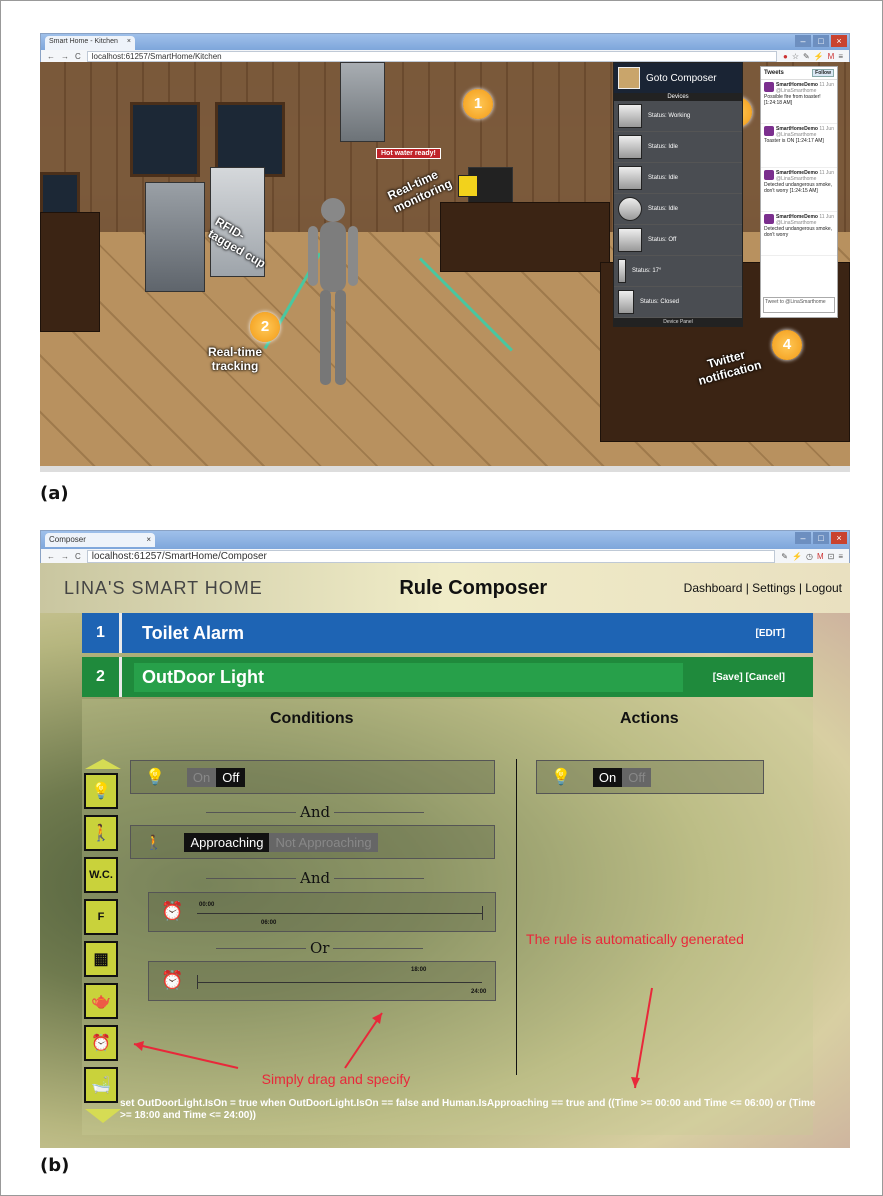  I want to click on rule-row-outdoor-light: 2 OutDoor Light [Save] [Cancel], so click(447, 677).